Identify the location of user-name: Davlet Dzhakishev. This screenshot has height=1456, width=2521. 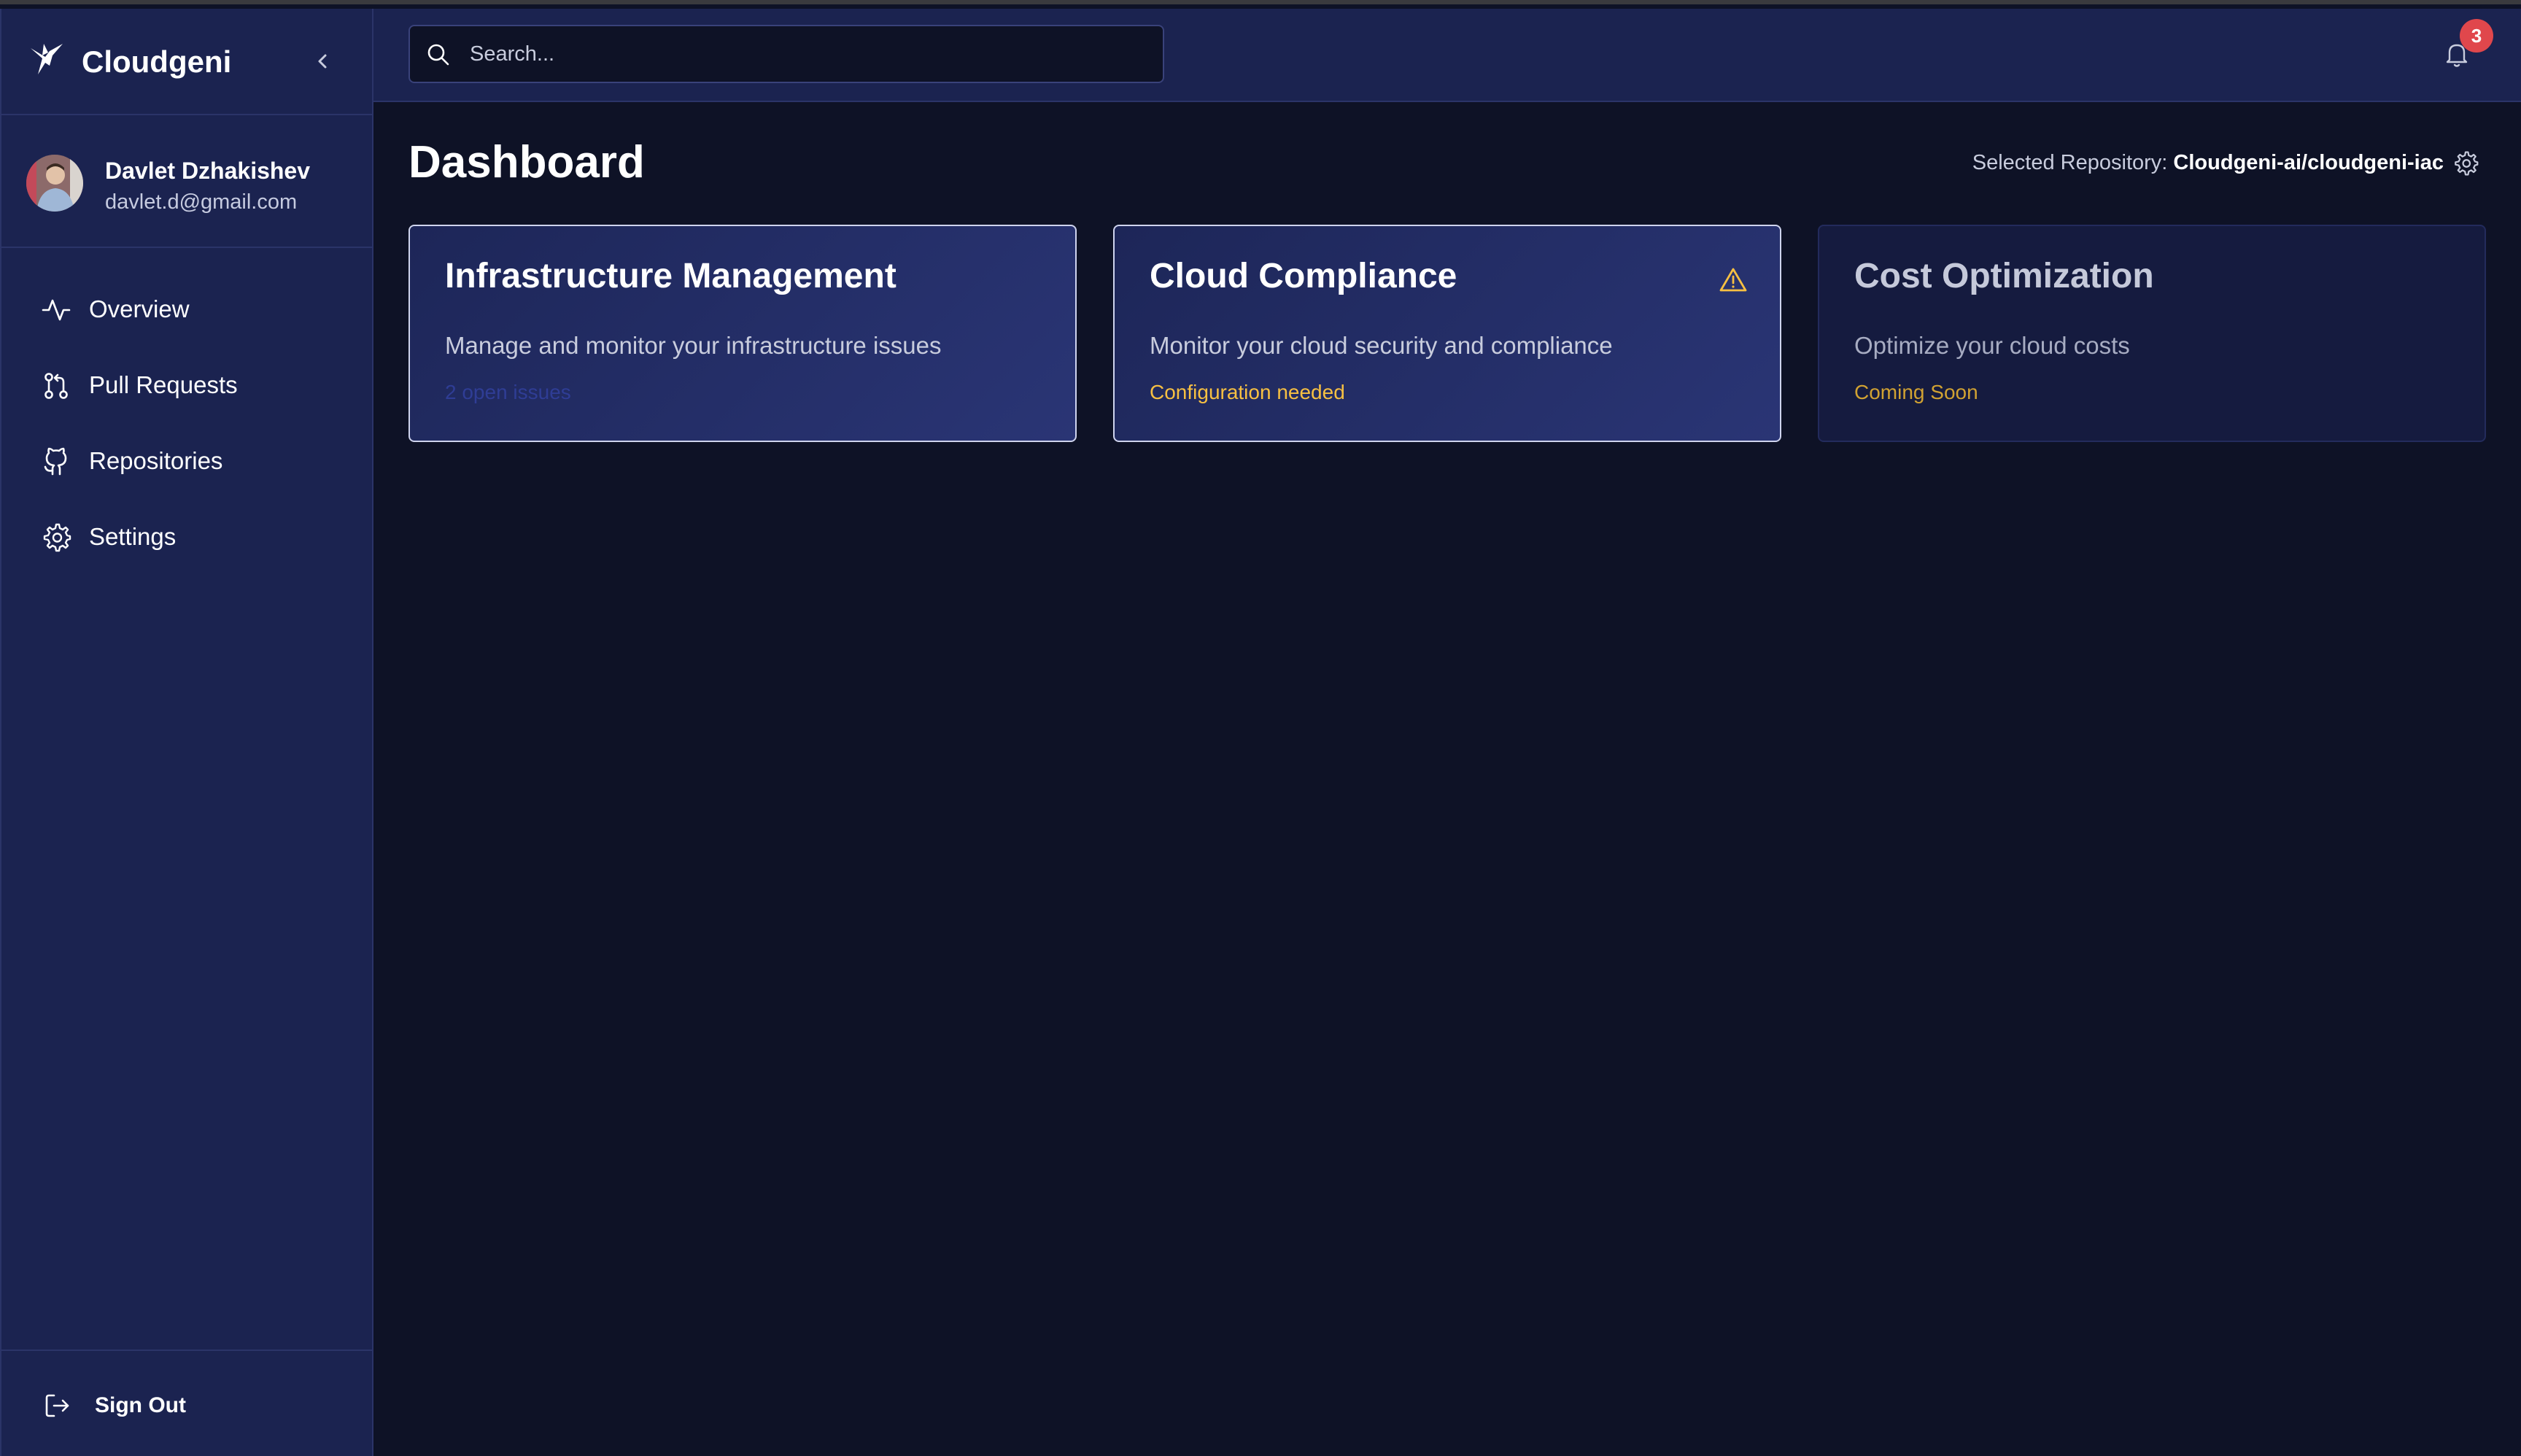
(208, 171).